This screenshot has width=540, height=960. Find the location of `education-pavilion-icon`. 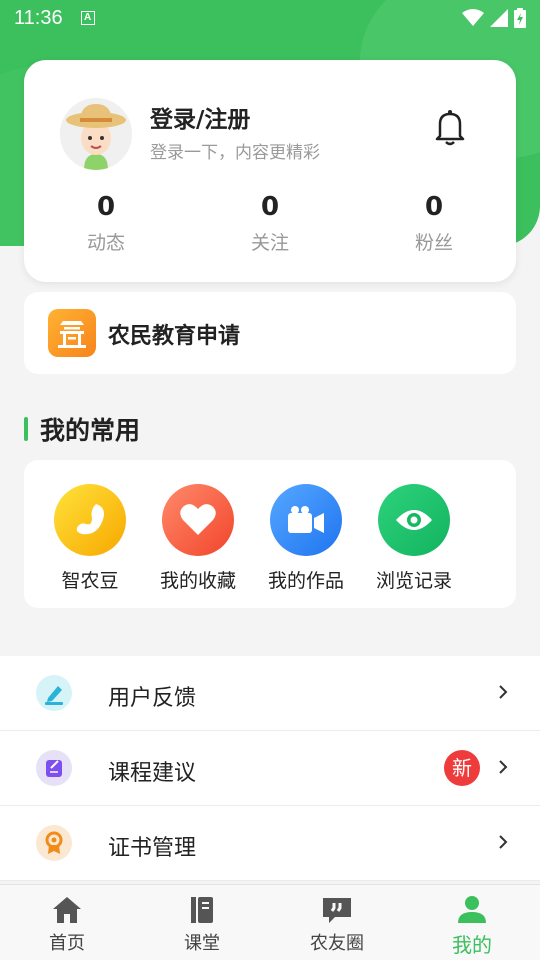

education-pavilion-icon is located at coordinates (72, 333).